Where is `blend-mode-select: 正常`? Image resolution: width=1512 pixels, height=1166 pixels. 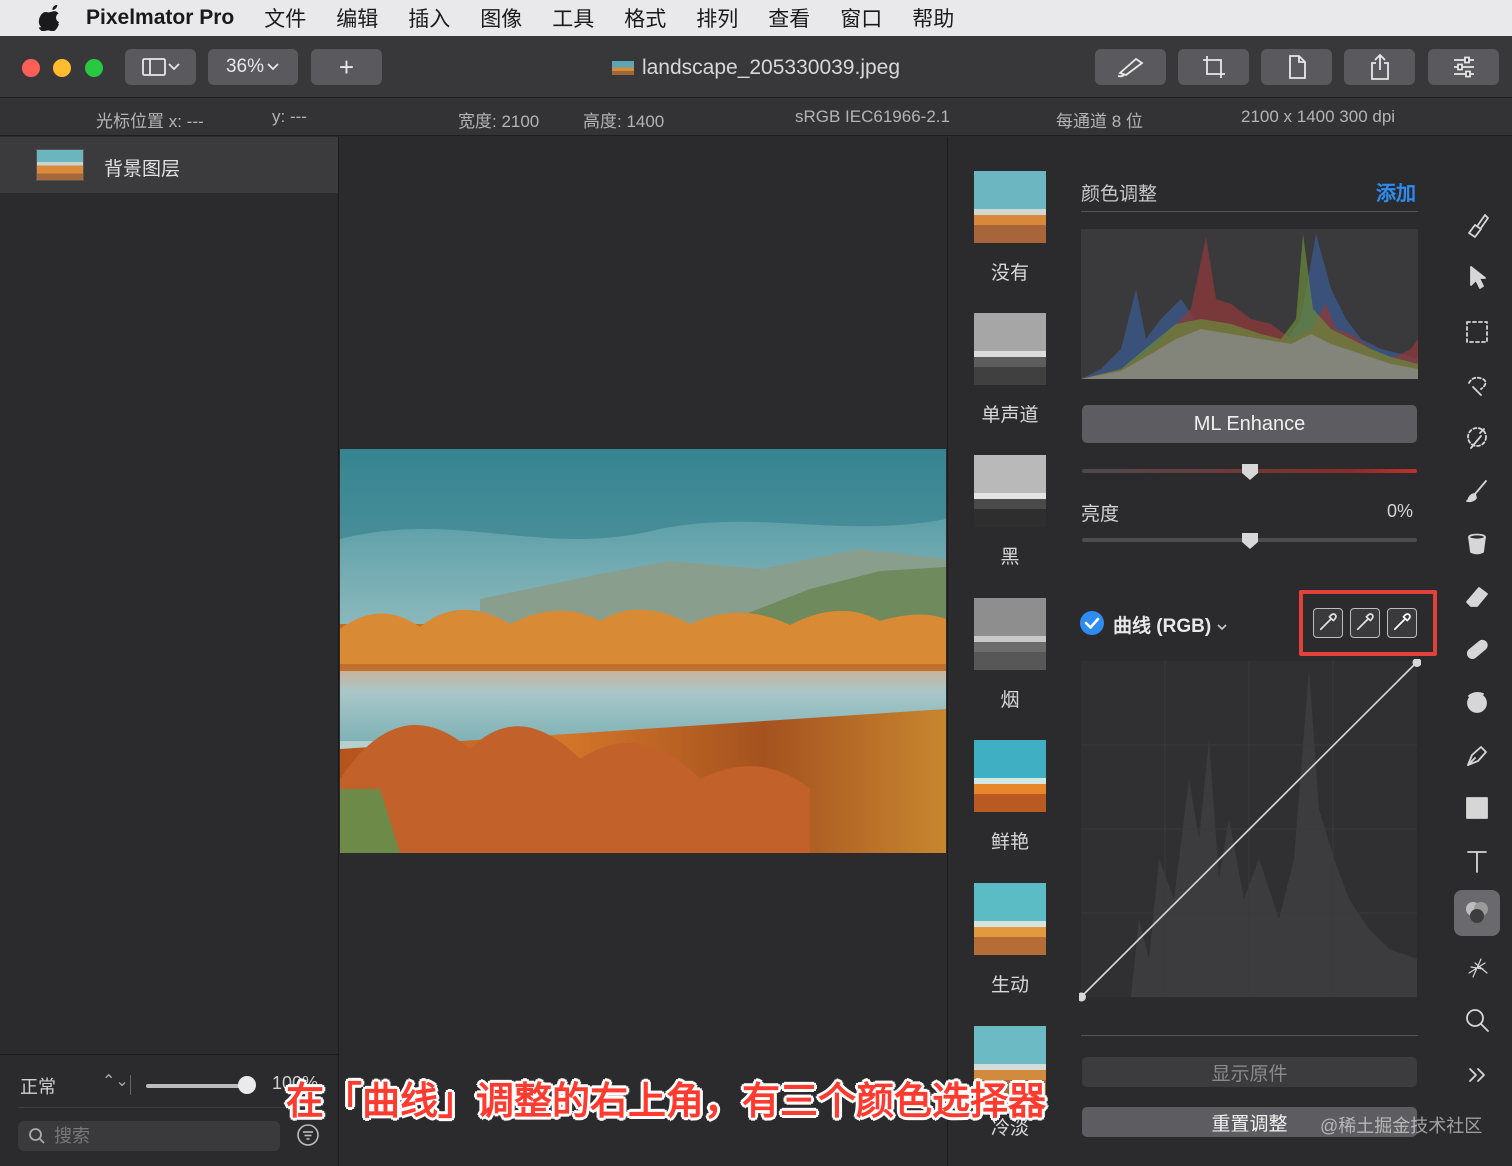
blend-mode-select: 正常 is located at coordinates (38, 1086).